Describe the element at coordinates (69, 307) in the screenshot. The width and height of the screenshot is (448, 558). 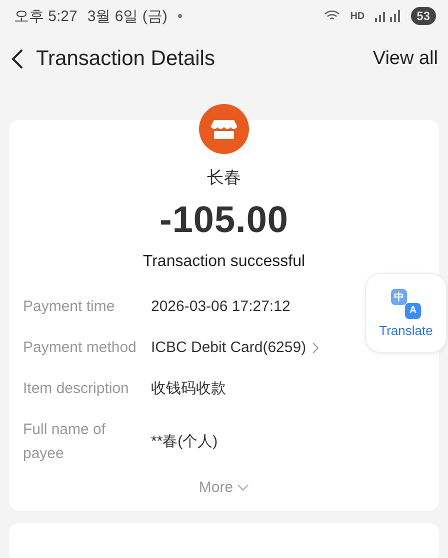
I see `detail-label: Payment time` at that location.